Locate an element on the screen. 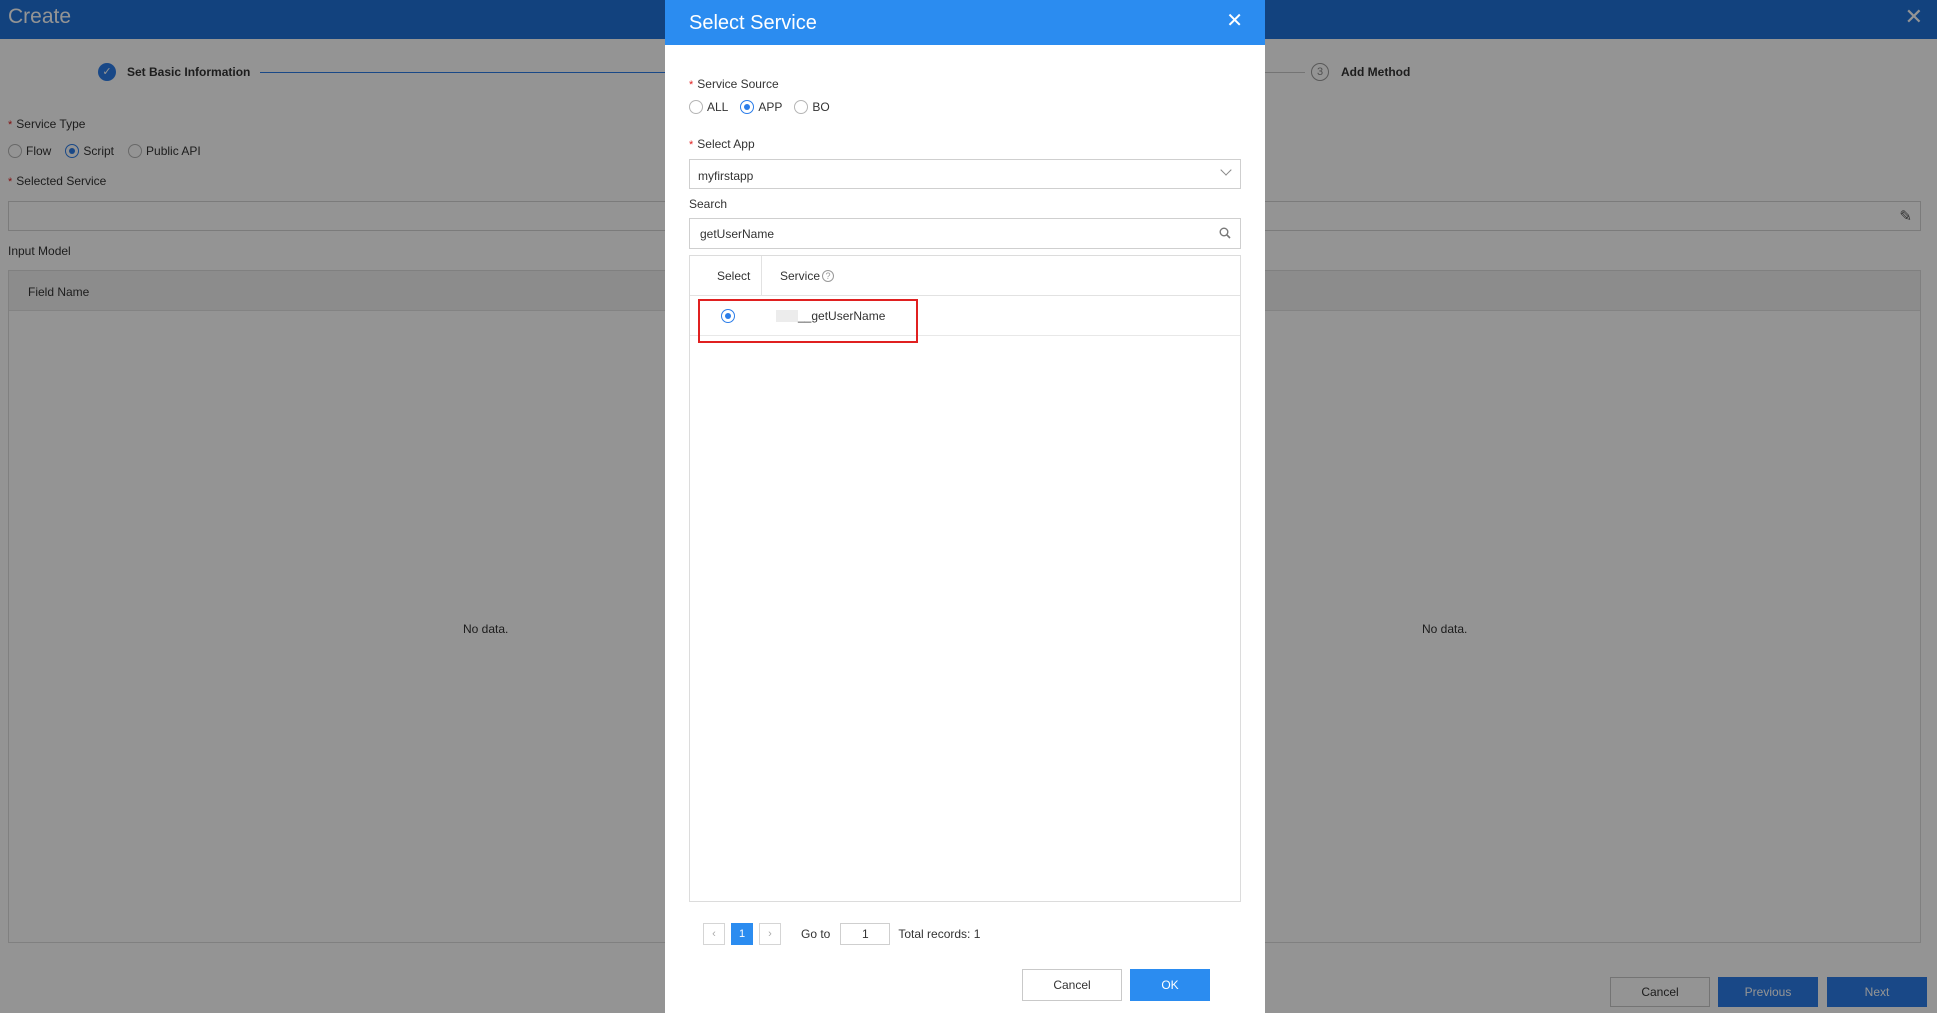 Image resolution: width=1937 pixels, height=1013 pixels. select-app-dropdown: myfirstapp is located at coordinates (965, 174).